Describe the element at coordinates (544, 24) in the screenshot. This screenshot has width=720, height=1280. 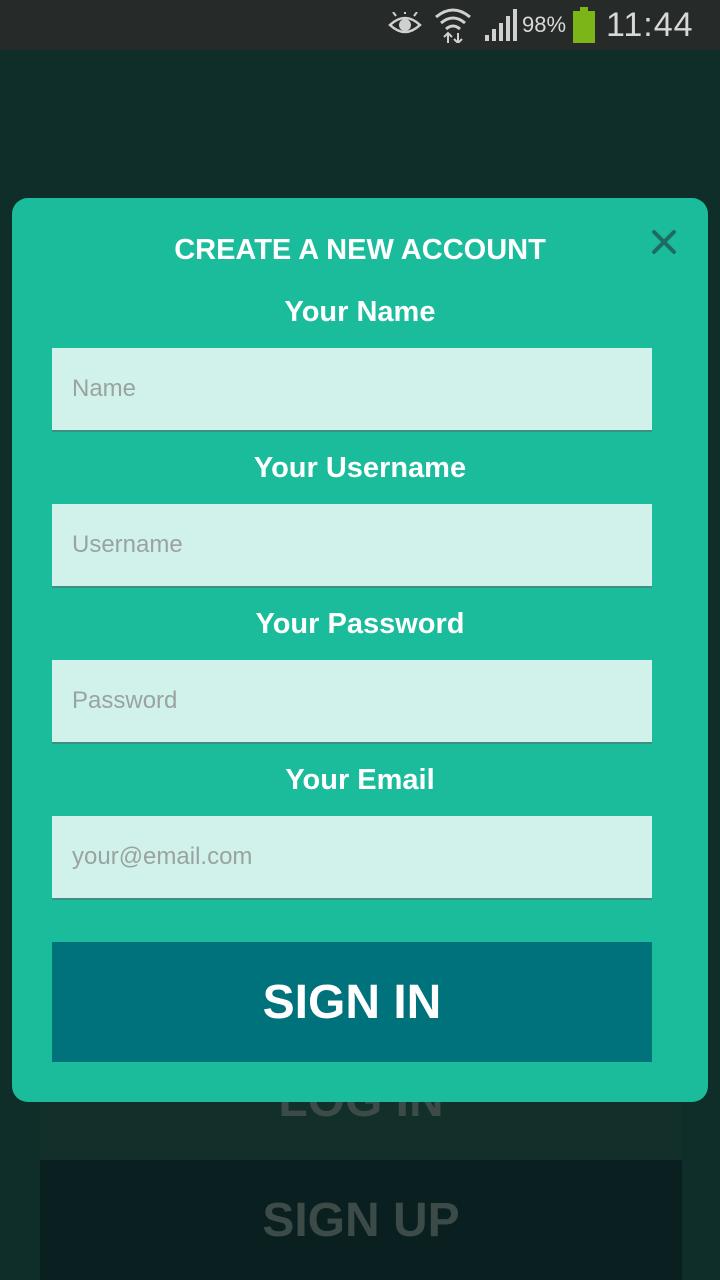
I see `battery-percent: 98%` at that location.